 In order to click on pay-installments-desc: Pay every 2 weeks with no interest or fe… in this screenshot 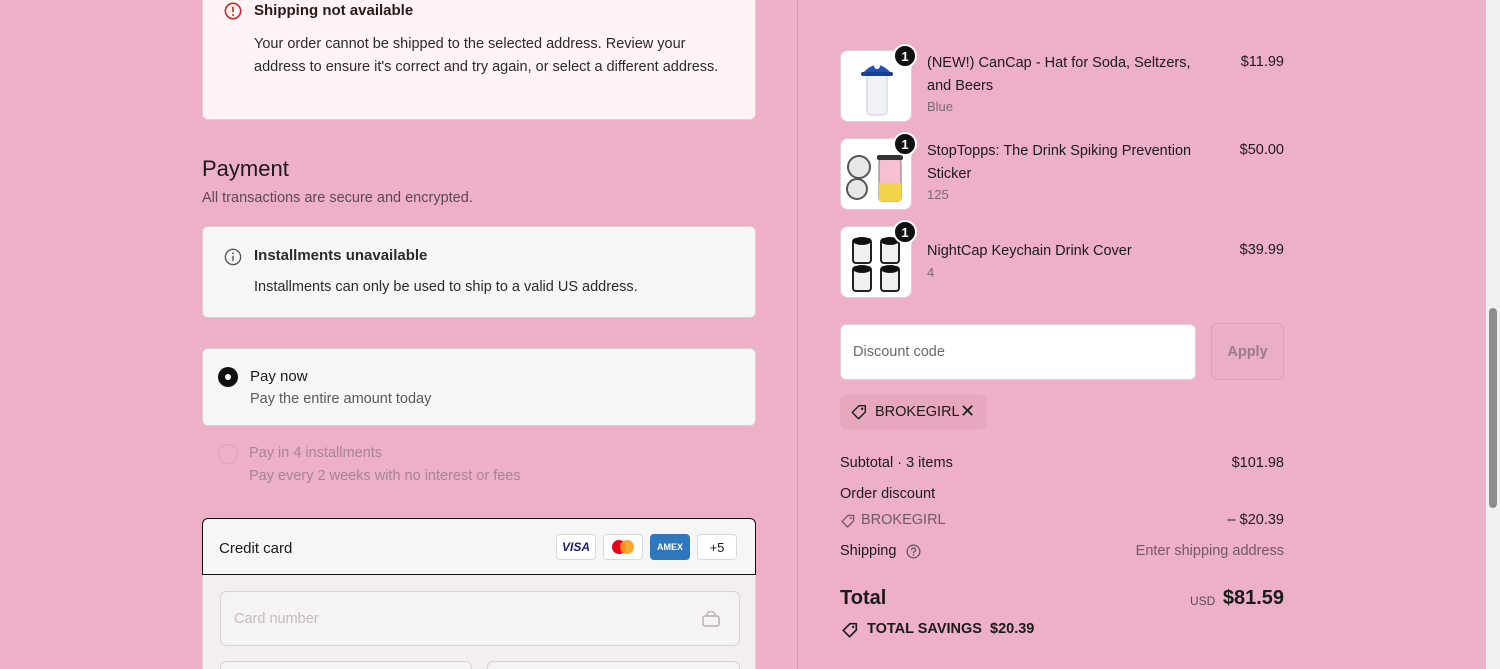, I will do `click(385, 476)`.